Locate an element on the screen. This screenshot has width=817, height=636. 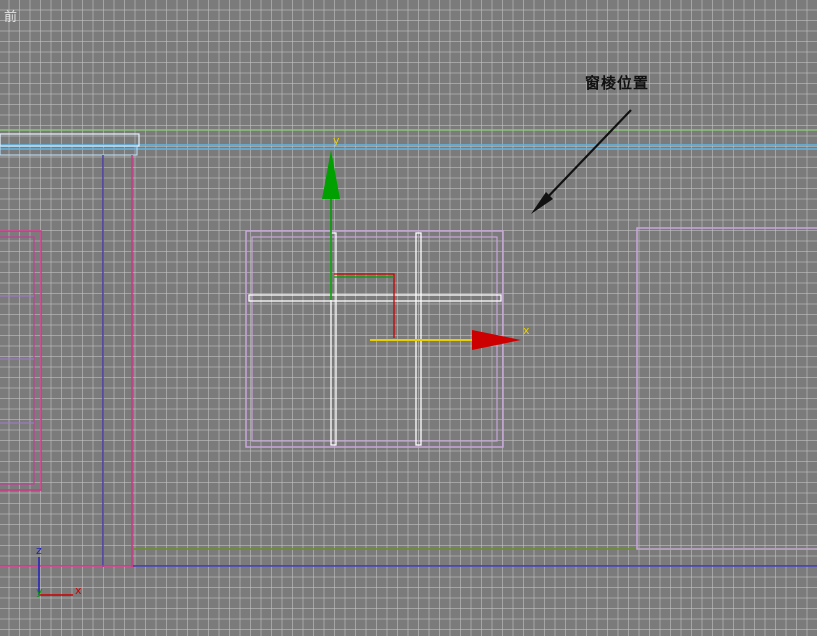
gizmo-x-label: x is located at coordinates (526, 330).